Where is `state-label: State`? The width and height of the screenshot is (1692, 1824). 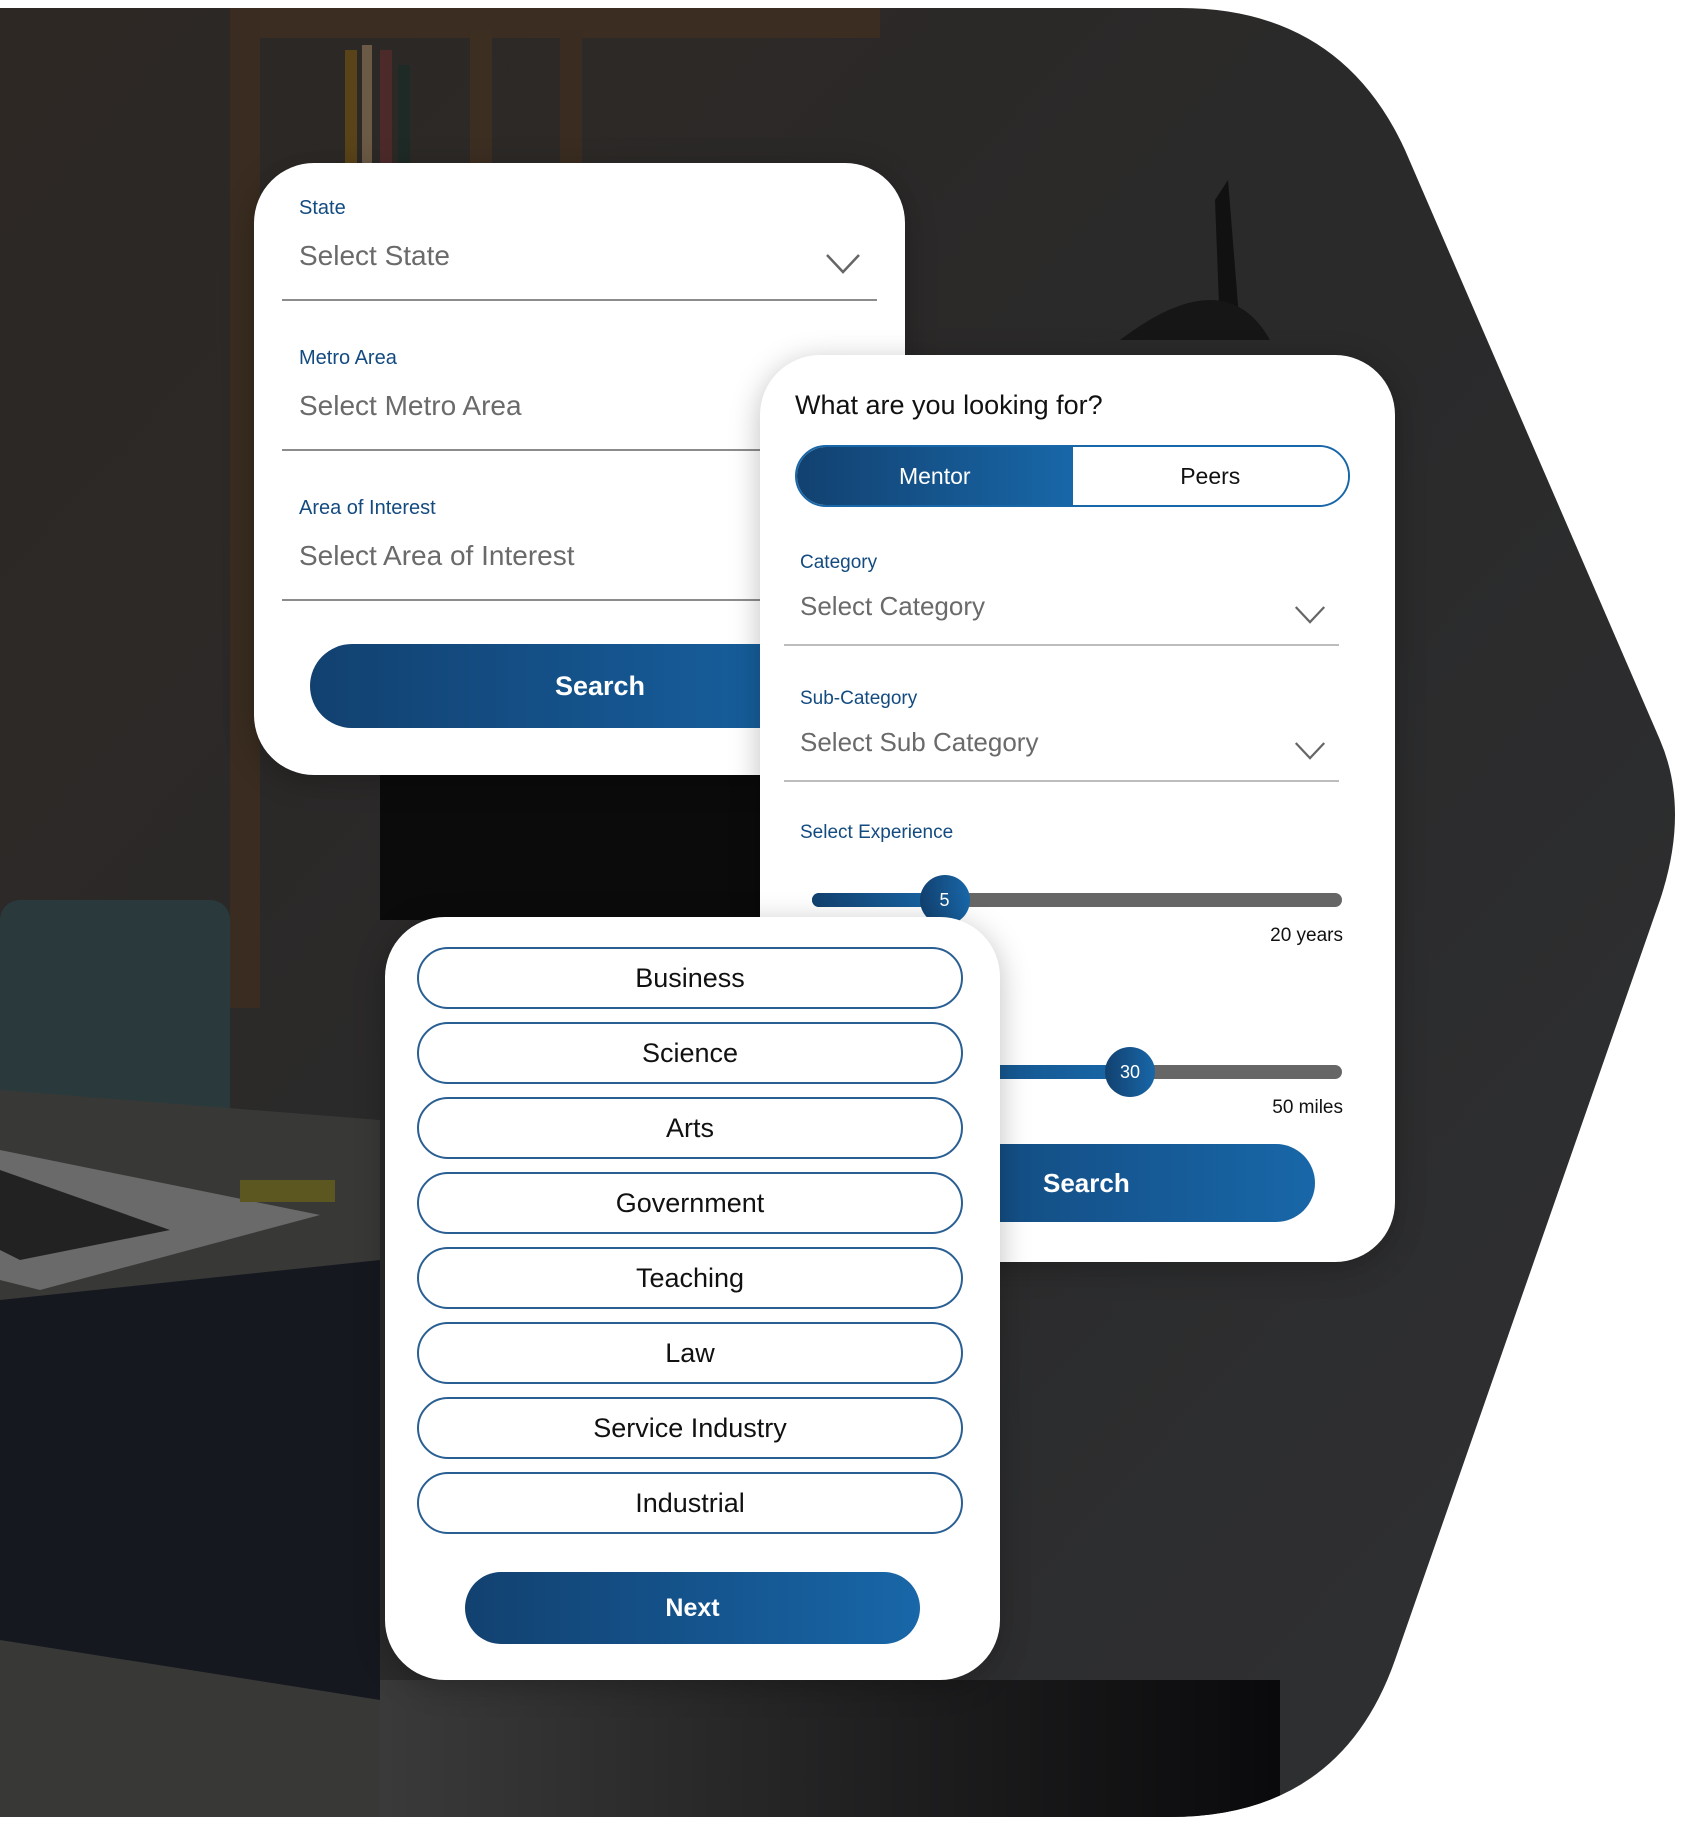 state-label: State is located at coordinates (322, 208).